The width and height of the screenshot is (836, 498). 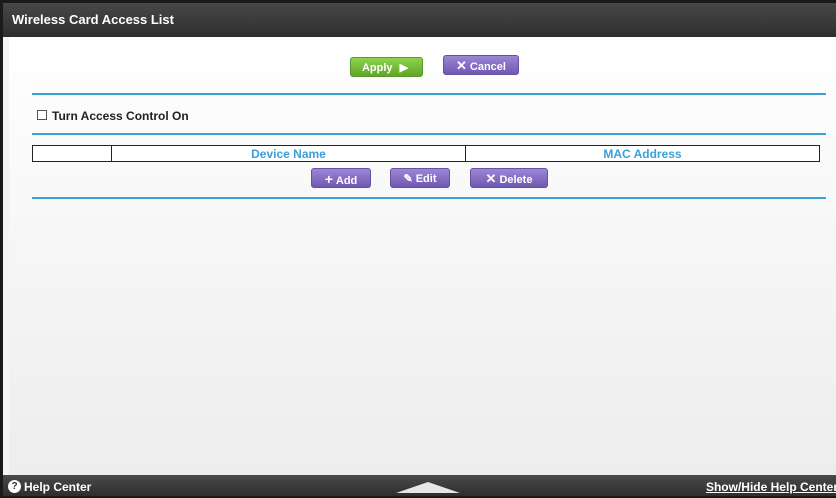 What do you see at coordinates (642, 153) in the screenshot?
I see `mac-address-column-header: MAC Address` at bounding box center [642, 153].